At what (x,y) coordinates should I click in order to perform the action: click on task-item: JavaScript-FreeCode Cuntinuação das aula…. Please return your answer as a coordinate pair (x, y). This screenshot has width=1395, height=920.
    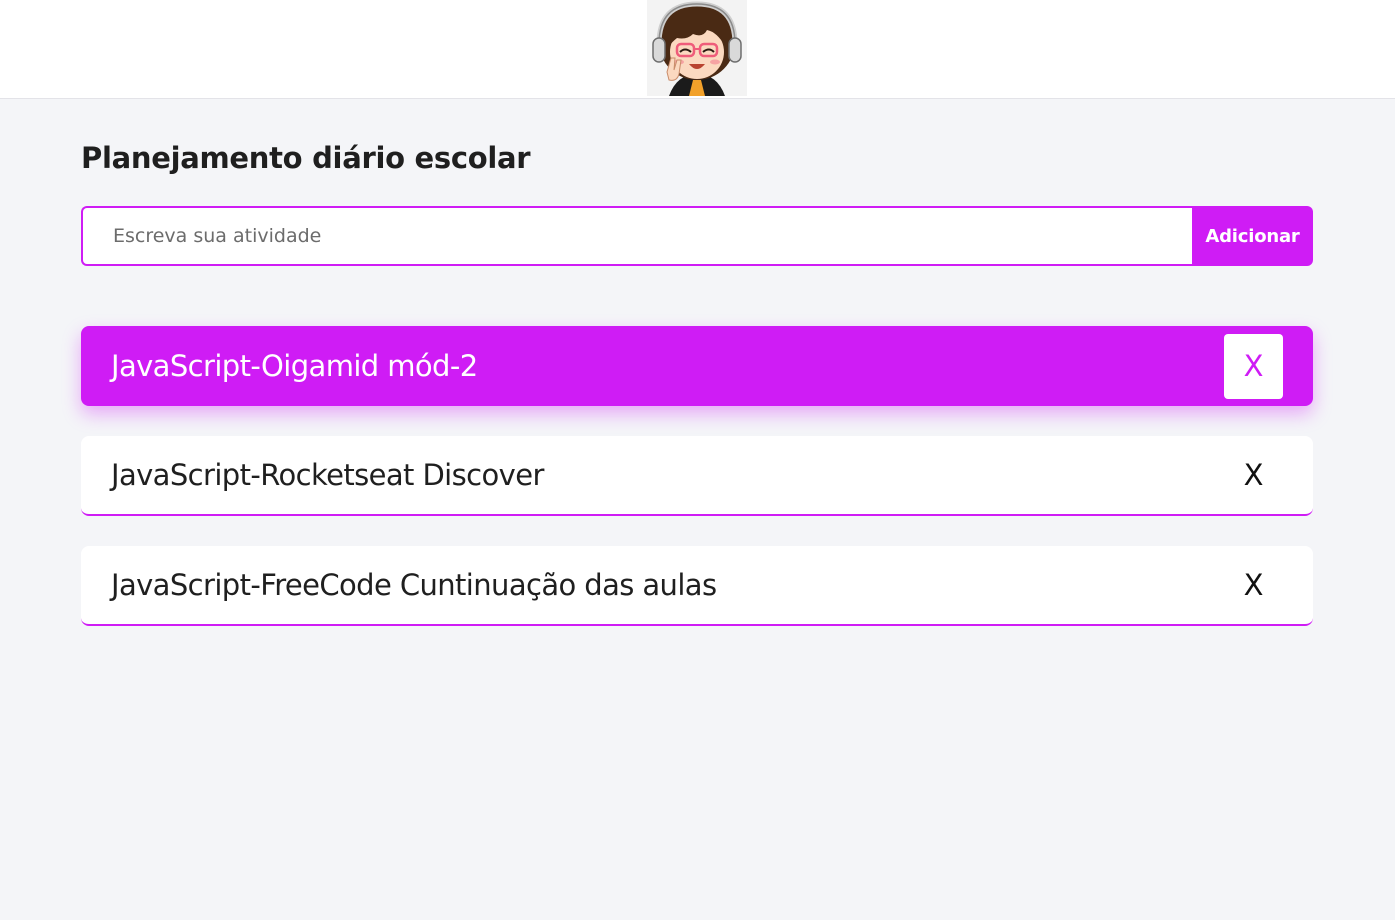
    Looking at the image, I should click on (697, 586).